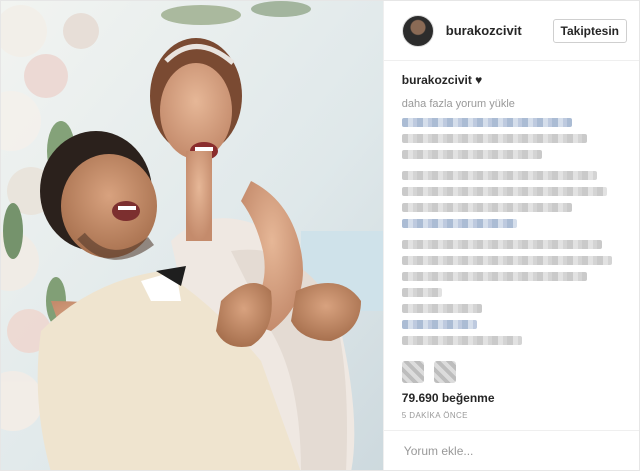 The width and height of the screenshot is (640, 471). Describe the element at coordinates (511, 104) in the screenshot. I see `load-more-comments-link: daha fazla yorum yükle` at that location.